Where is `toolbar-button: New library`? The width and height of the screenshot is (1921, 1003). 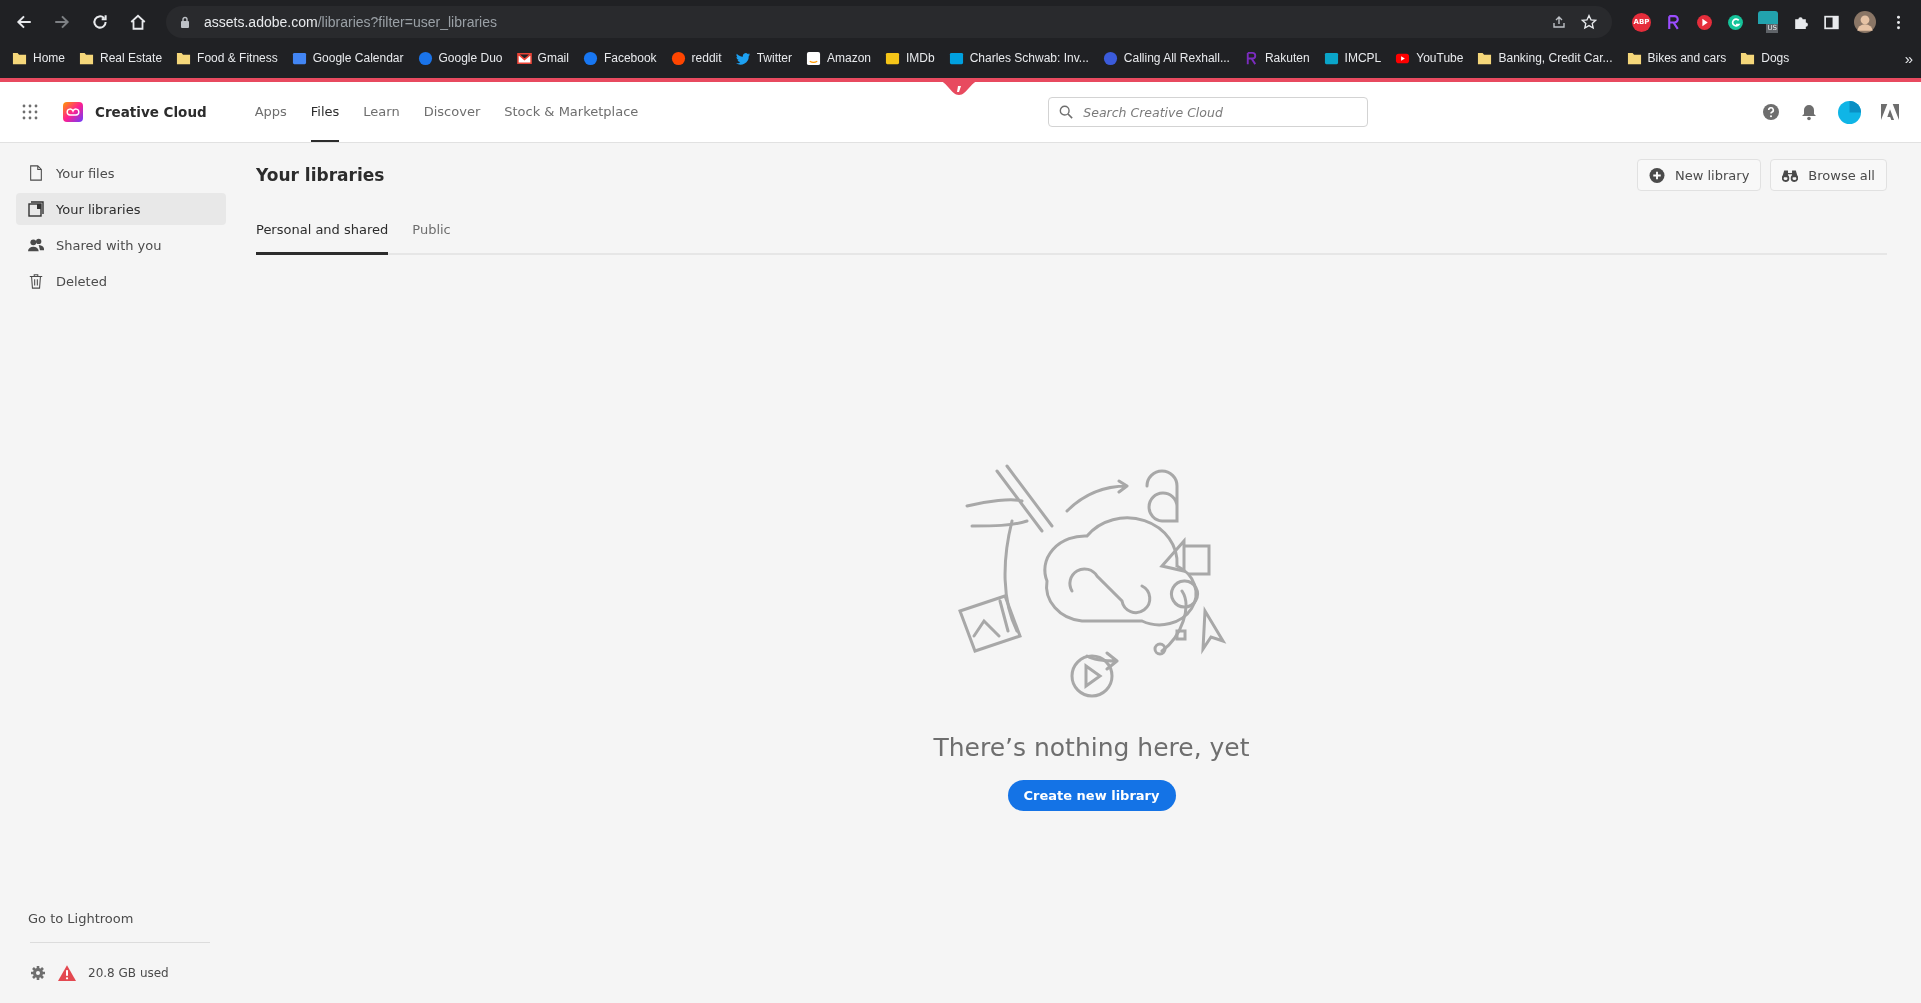
toolbar-button: New library is located at coordinates (1699, 175).